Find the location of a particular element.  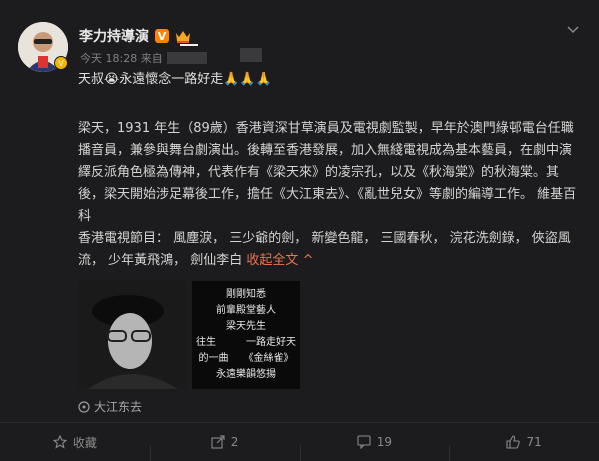

action-bar: 收藏 2 19 71 is located at coordinates (299, 442).